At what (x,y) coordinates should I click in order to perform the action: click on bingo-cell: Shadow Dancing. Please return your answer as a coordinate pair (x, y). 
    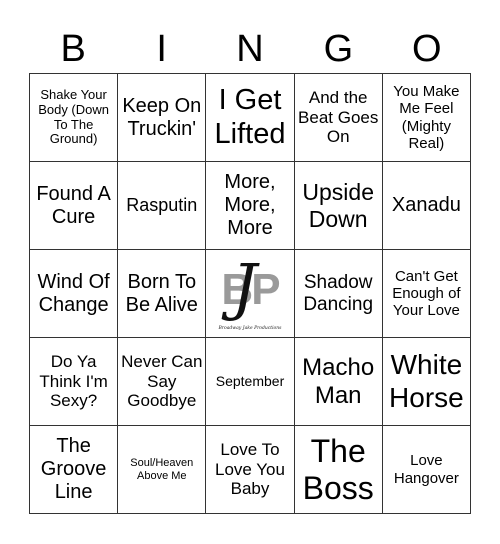
    Looking at the image, I should click on (338, 294).